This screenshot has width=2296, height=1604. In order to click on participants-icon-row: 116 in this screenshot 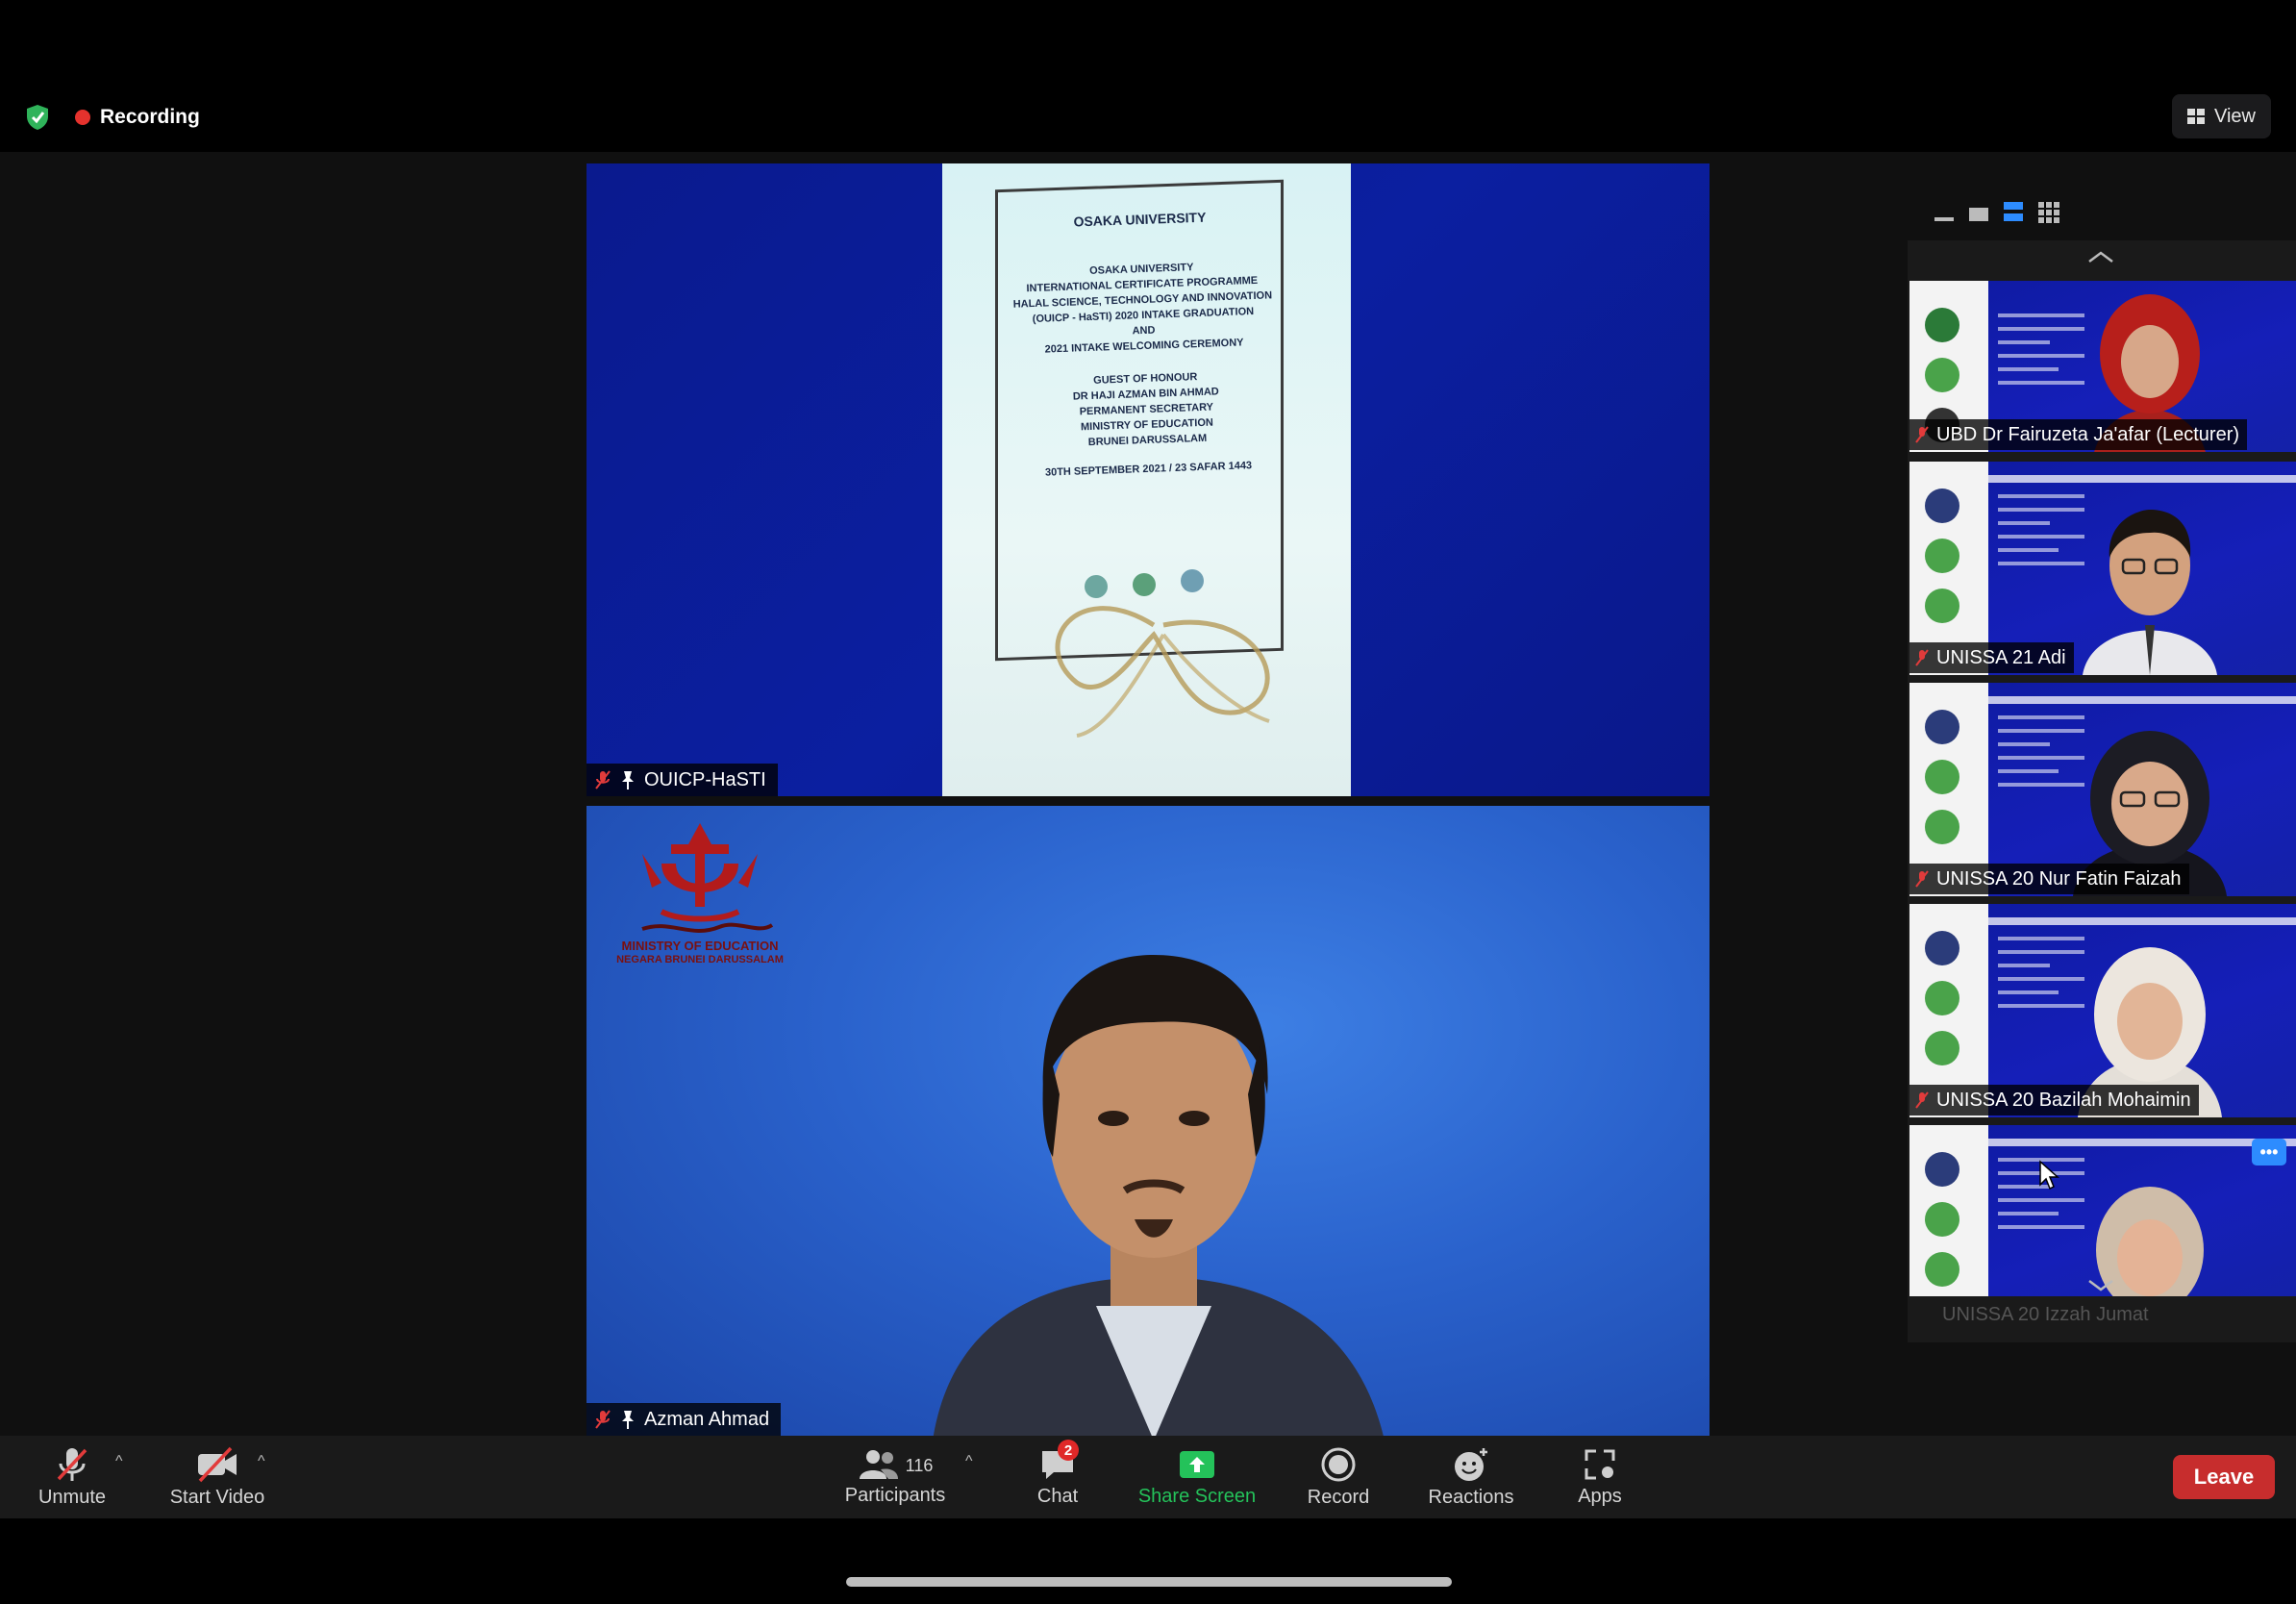, I will do `click(896, 1466)`.